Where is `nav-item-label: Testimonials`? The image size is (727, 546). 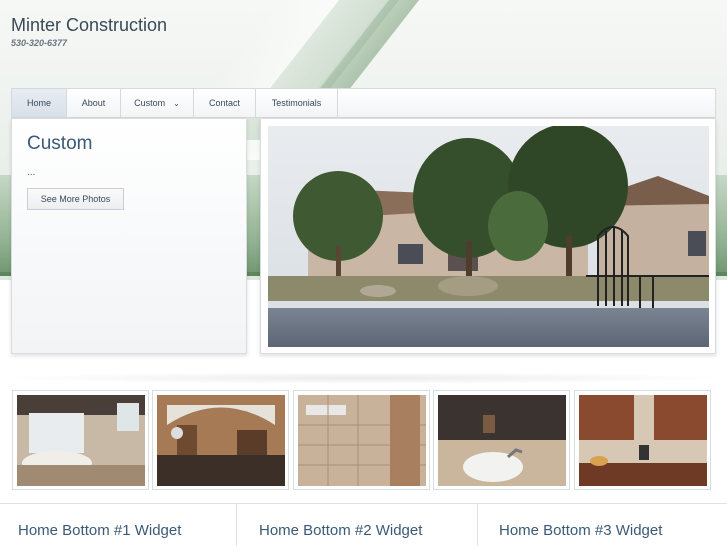
nav-item-label: Testimonials is located at coordinates (296, 103).